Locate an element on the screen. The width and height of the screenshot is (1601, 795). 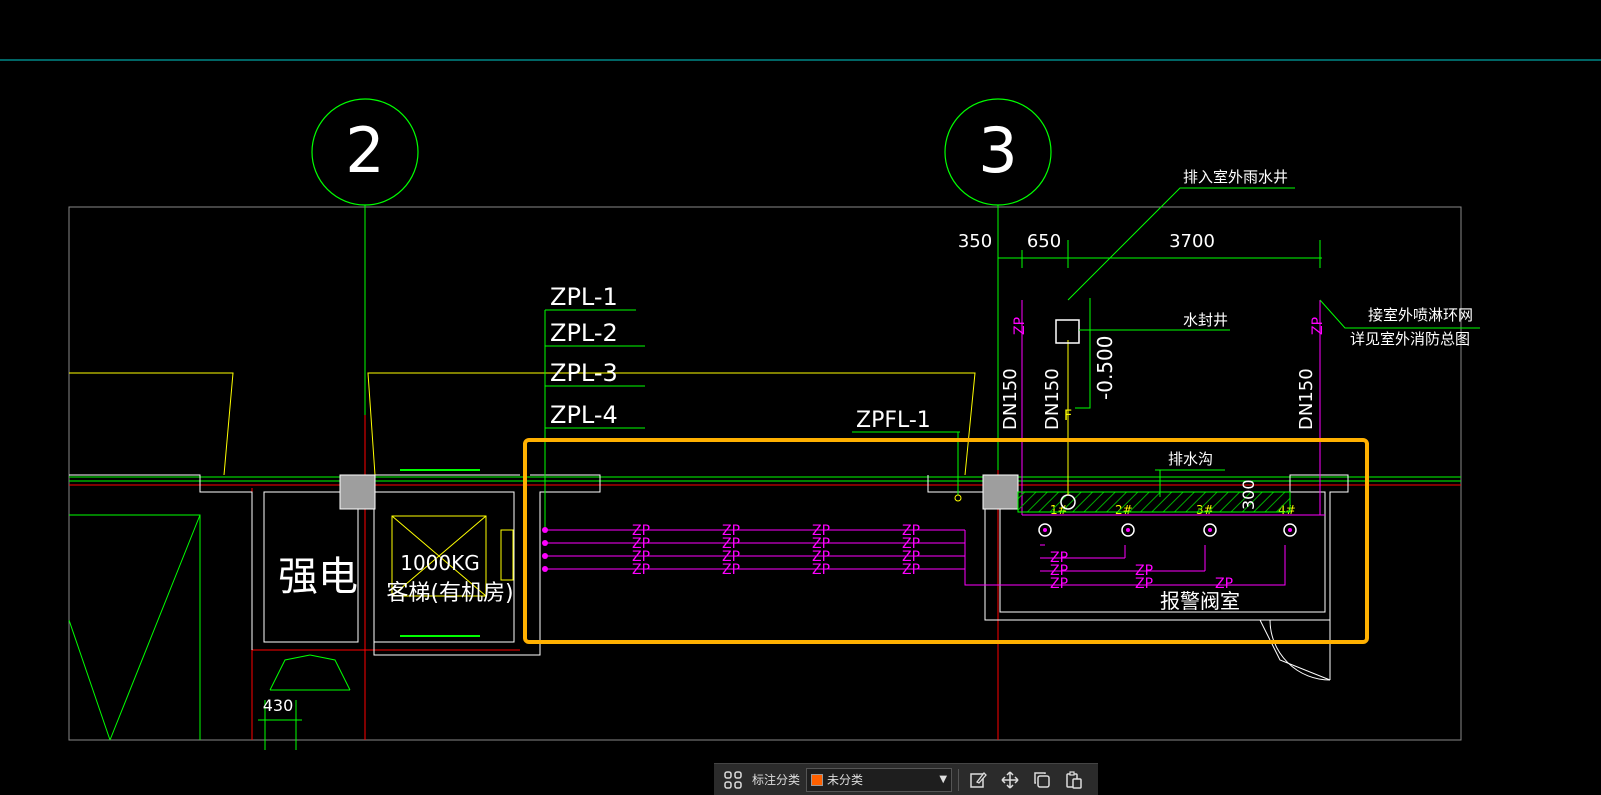
room-label-alarm-valve: 报警阀室 is located at coordinates (1200, 601).